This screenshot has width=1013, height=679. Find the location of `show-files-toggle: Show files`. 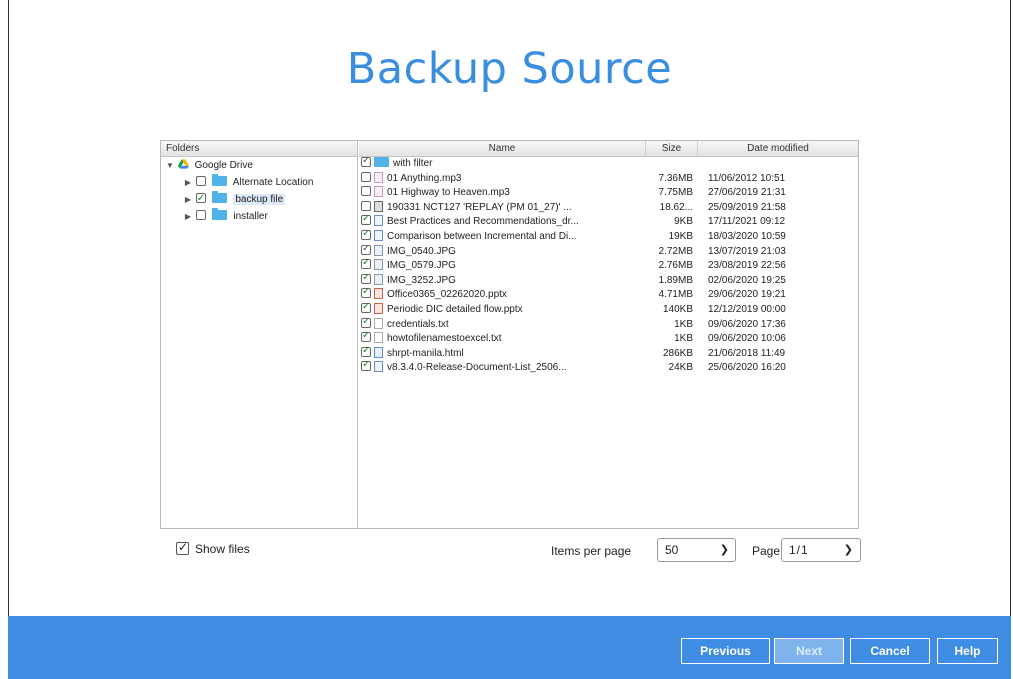

show-files-toggle: Show files is located at coordinates (213, 548).